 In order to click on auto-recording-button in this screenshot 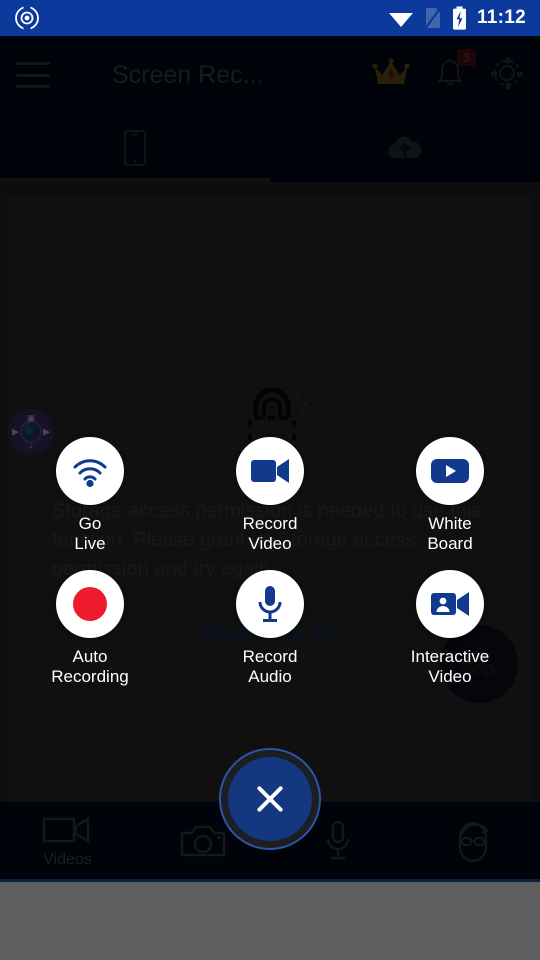, I will do `click(90, 604)`.